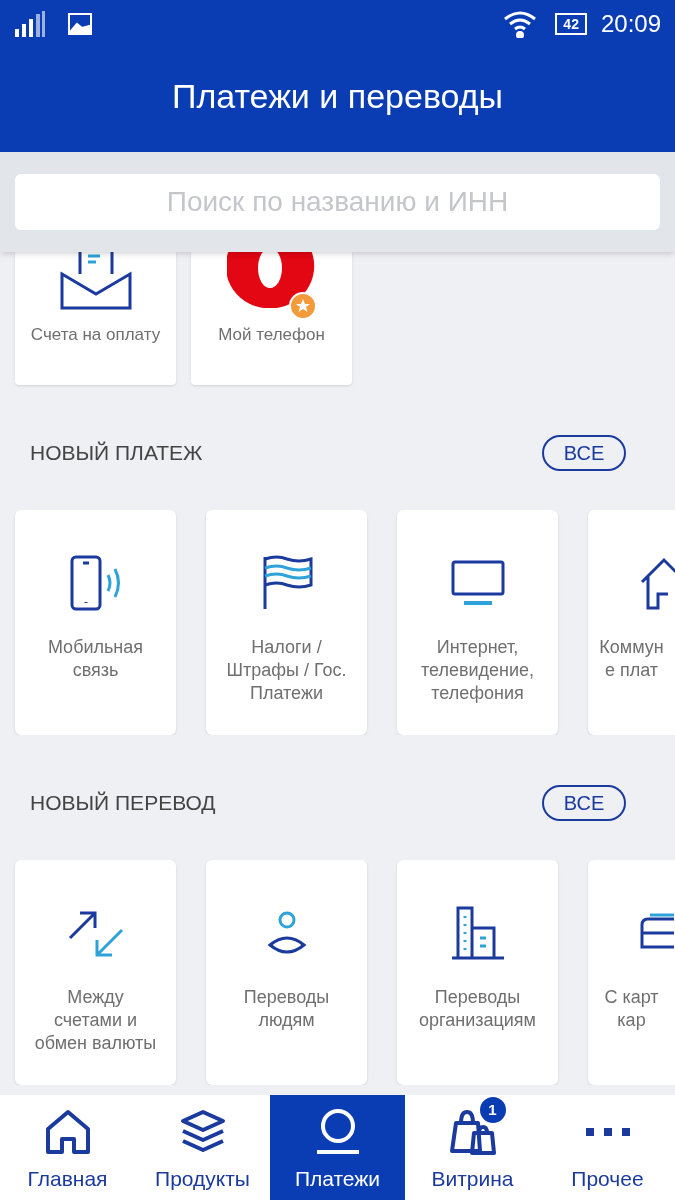 Image resolution: width=675 pixels, height=1200 pixels. What do you see at coordinates (95, 972) in the screenshot?
I see `service-card: Между счетами и обмен валюты` at bounding box center [95, 972].